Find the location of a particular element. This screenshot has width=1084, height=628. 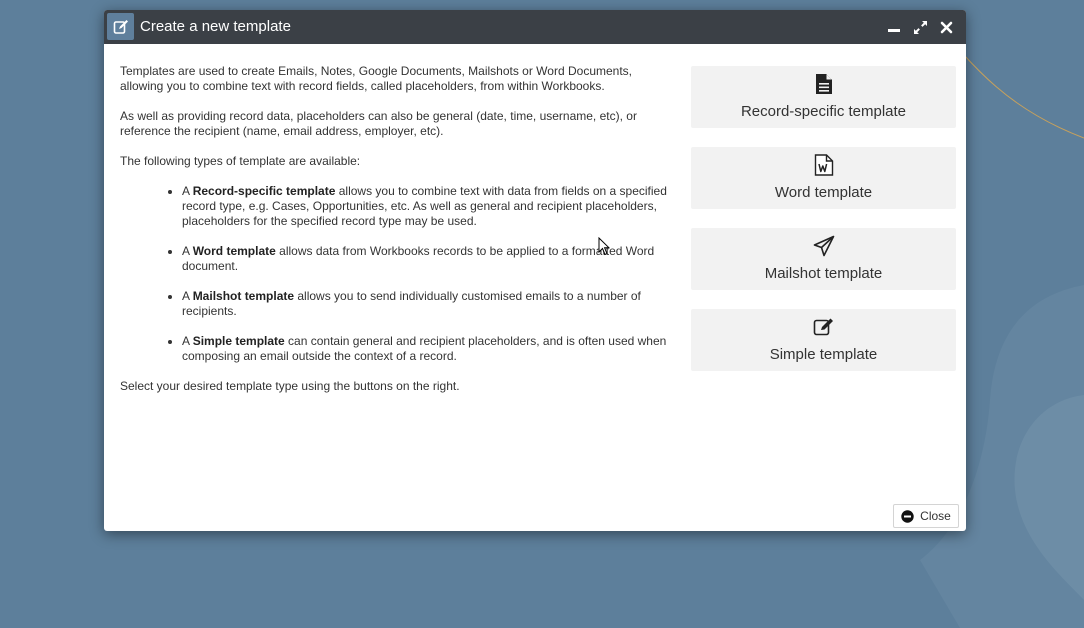

close-icon is located at coordinates (946, 27).